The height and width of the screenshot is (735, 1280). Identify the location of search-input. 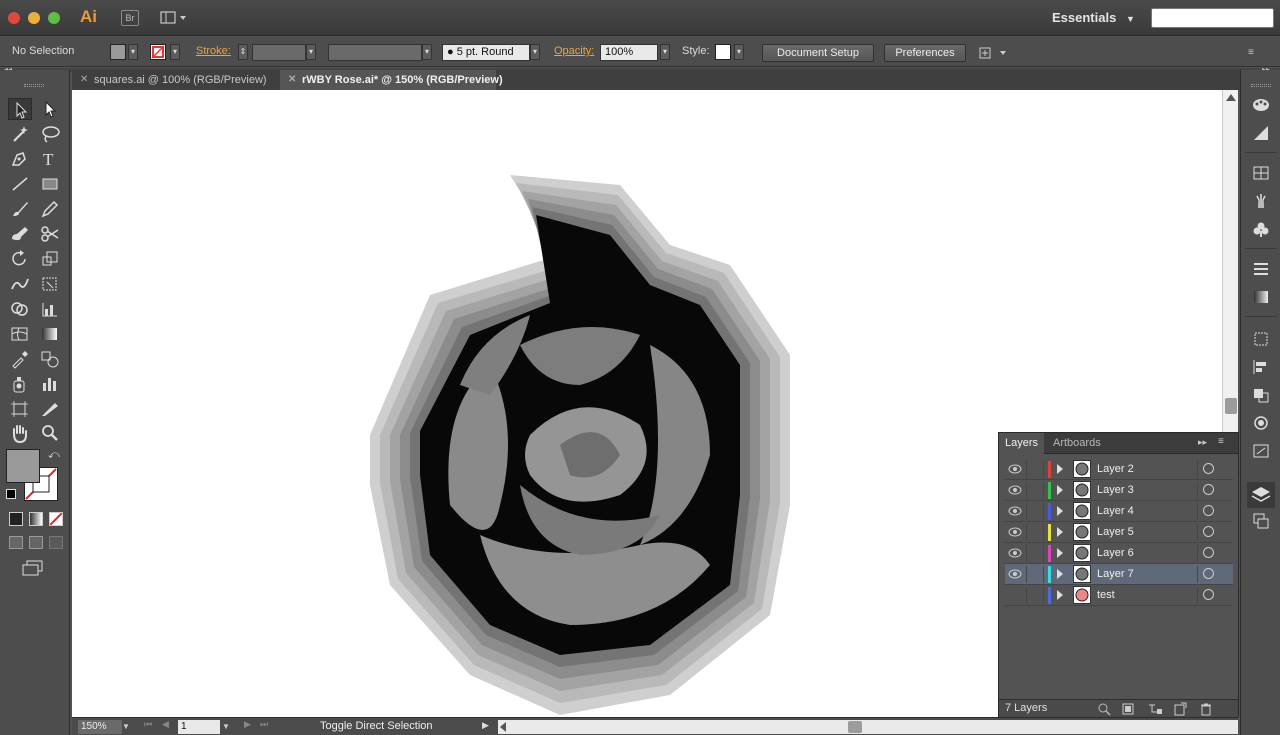
(1212, 18).